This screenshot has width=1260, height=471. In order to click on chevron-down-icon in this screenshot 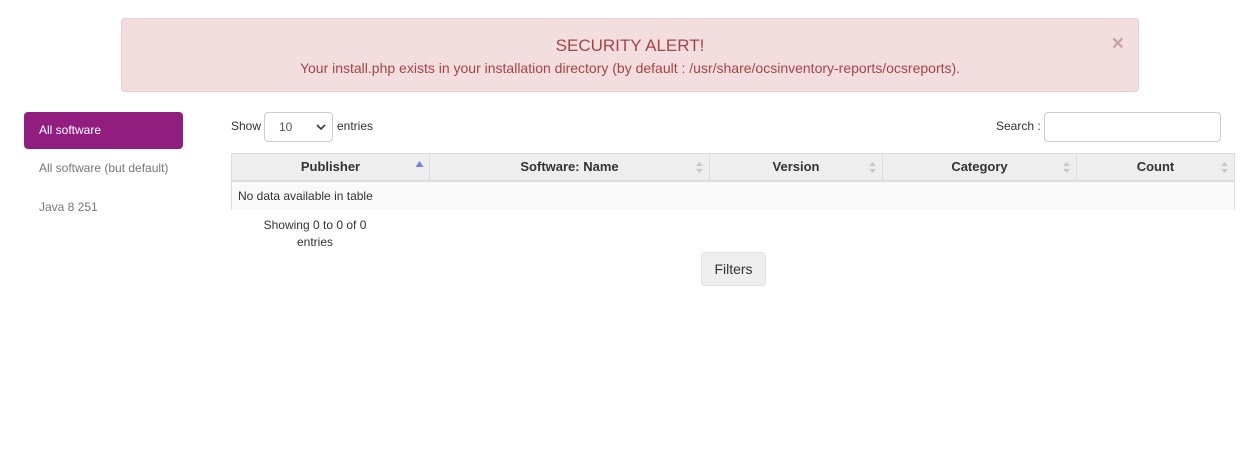, I will do `click(321, 127)`.